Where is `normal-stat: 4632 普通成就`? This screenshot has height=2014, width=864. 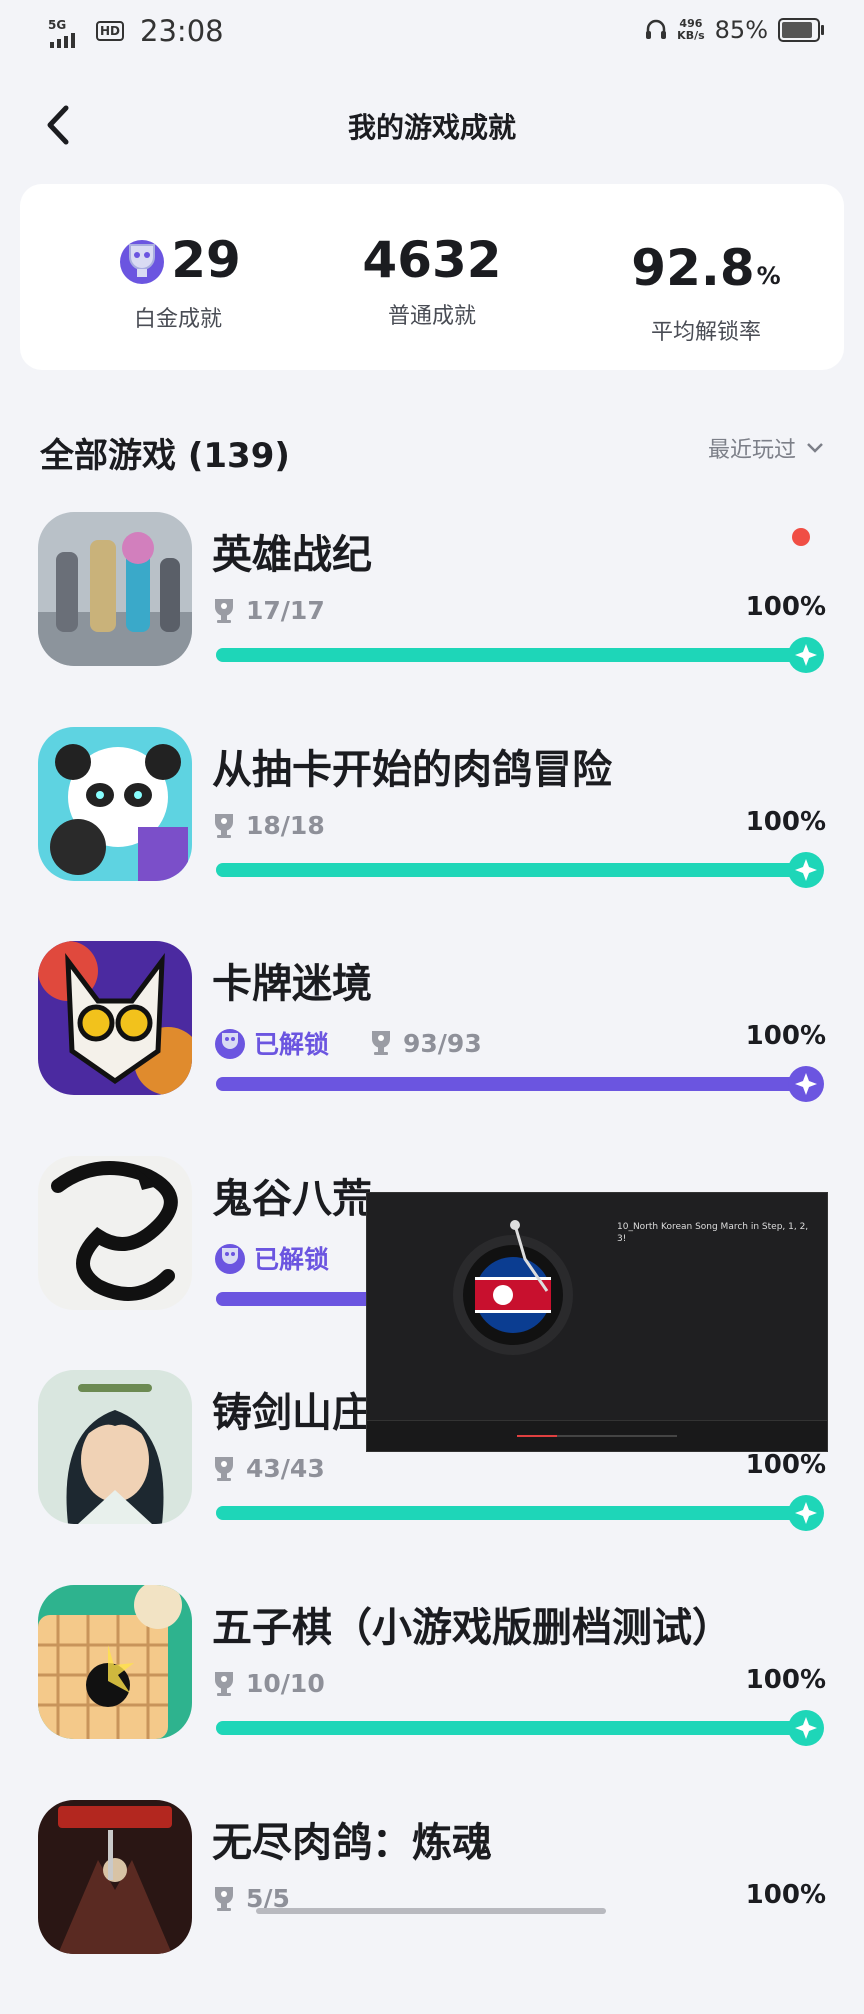
normal-stat: 4632 普通成就 is located at coordinates (432, 281).